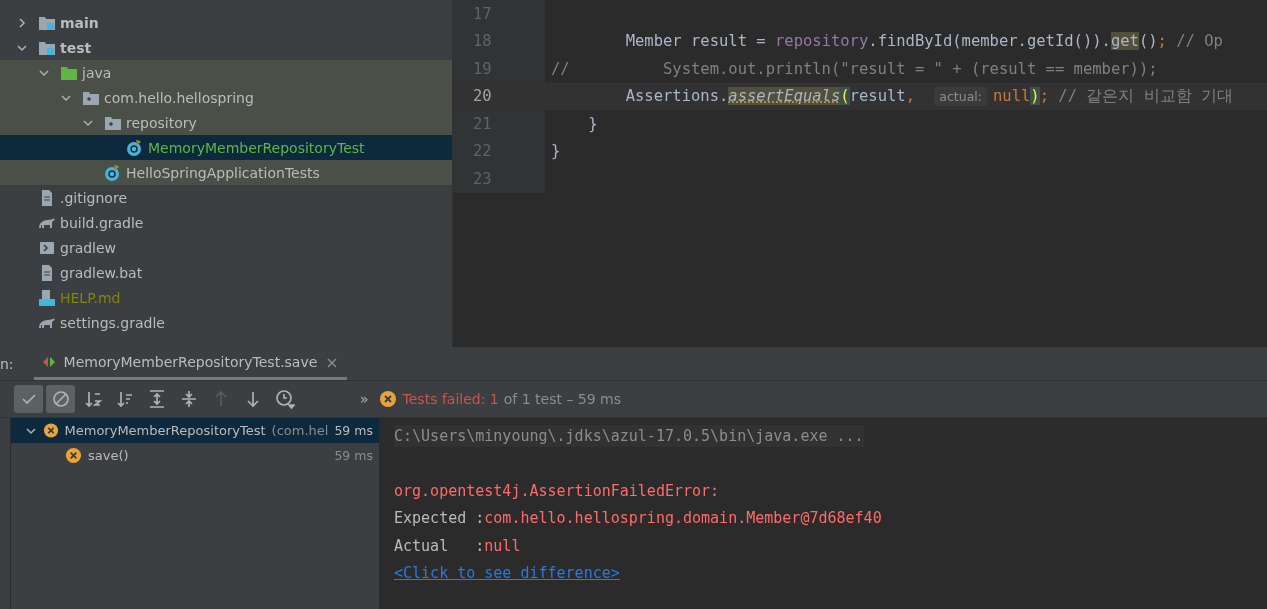 Image resolution: width=1267 pixels, height=609 pixels. What do you see at coordinates (507, 573) in the screenshot?
I see `difference-link: <Click to see difference>` at bounding box center [507, 573].